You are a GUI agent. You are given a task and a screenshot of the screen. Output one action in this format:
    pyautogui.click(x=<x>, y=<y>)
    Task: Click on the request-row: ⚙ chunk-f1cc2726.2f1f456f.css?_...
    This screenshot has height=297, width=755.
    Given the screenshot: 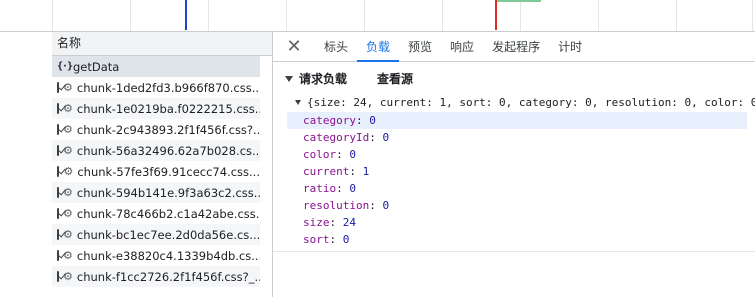 What is the action you would take?
    pyautogui.click(x=156, y=276)
    